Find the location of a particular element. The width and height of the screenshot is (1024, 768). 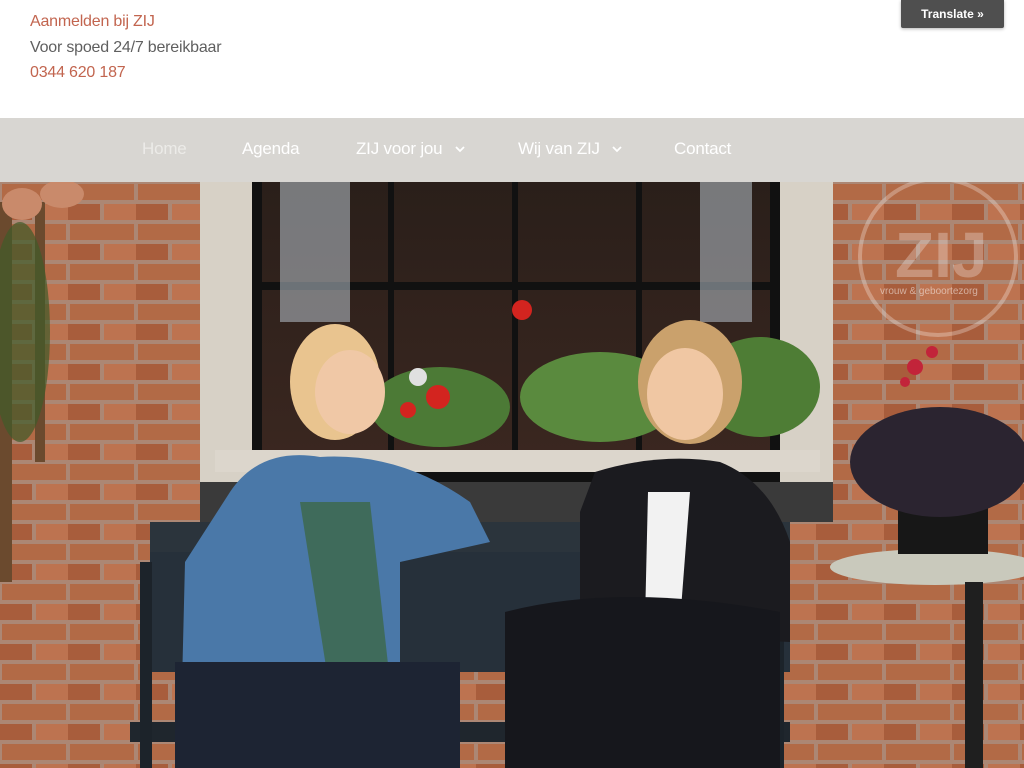

login-link: Aanmelden bij ZIJ is located at coordinates (92, 22).